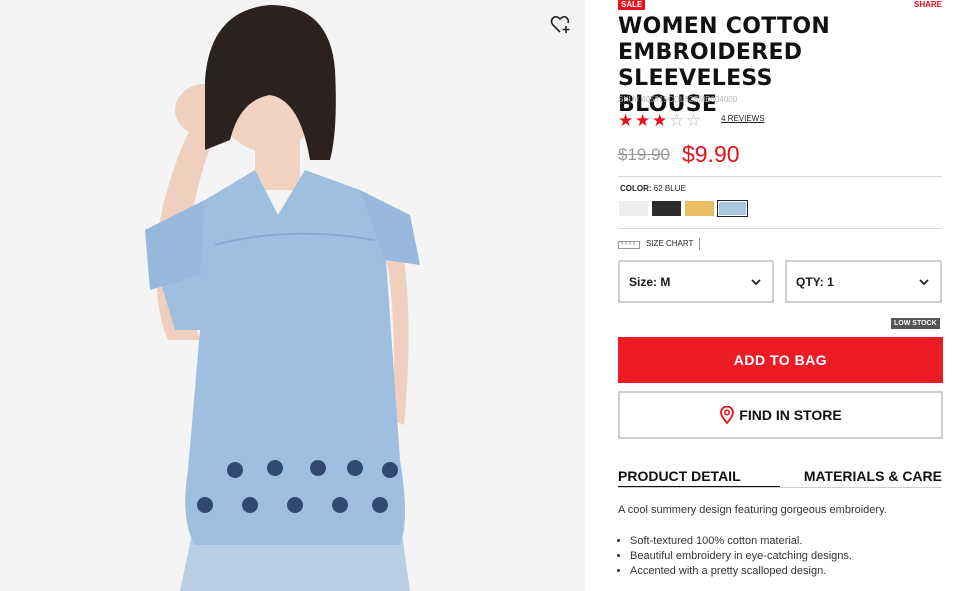  What do you see at coordinates (790, 415) in the screenshot?
I see `find-in-store-label: FIND IN STORE` at bounding box center [790, 415].